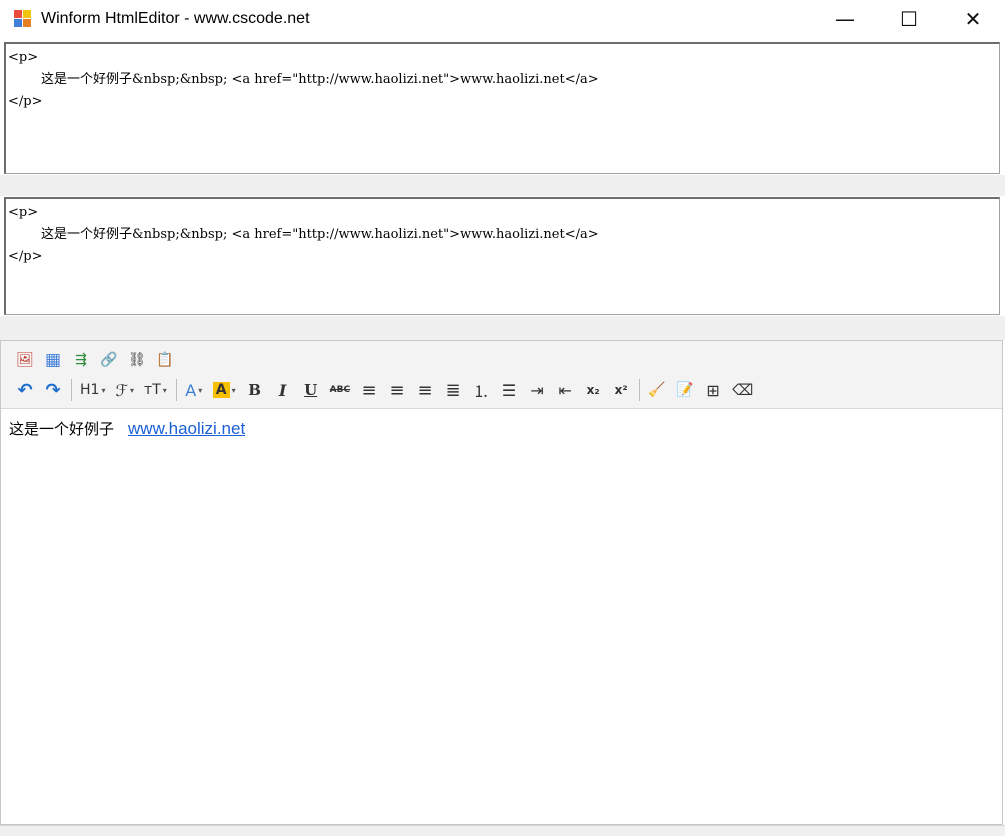  I want to click on clean-format-icon: 🧹, so click(657, 390).